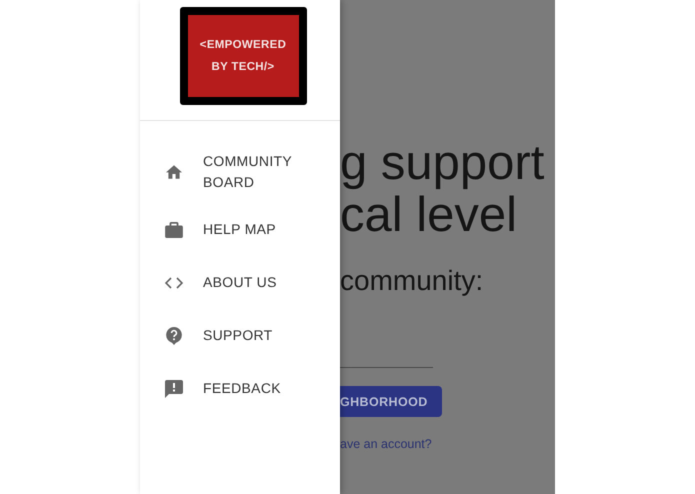 The image size is (695, 494). I want to click on code-icon, so click(174, 282).